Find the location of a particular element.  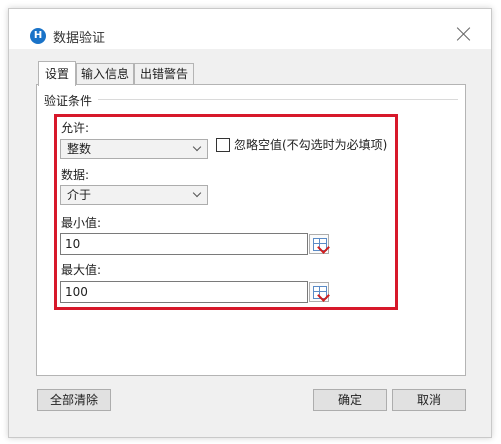

ok-button: 确定 is located at coordinates (350, 400).